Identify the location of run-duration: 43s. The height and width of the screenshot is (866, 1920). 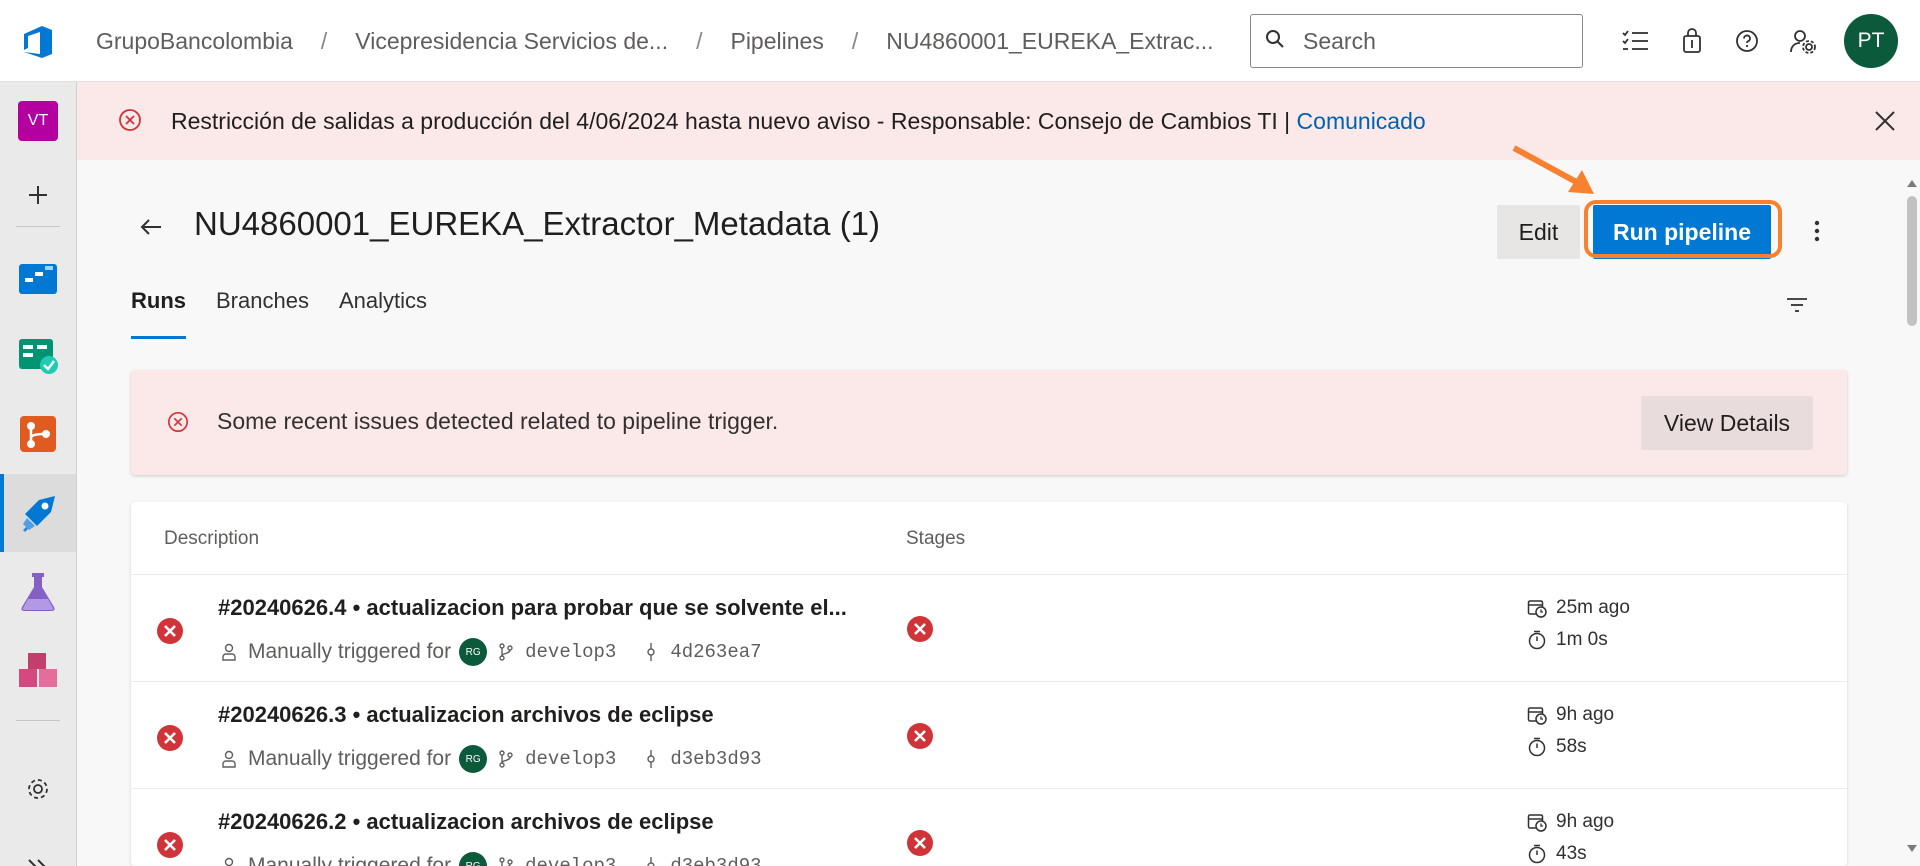
(1556, 854).